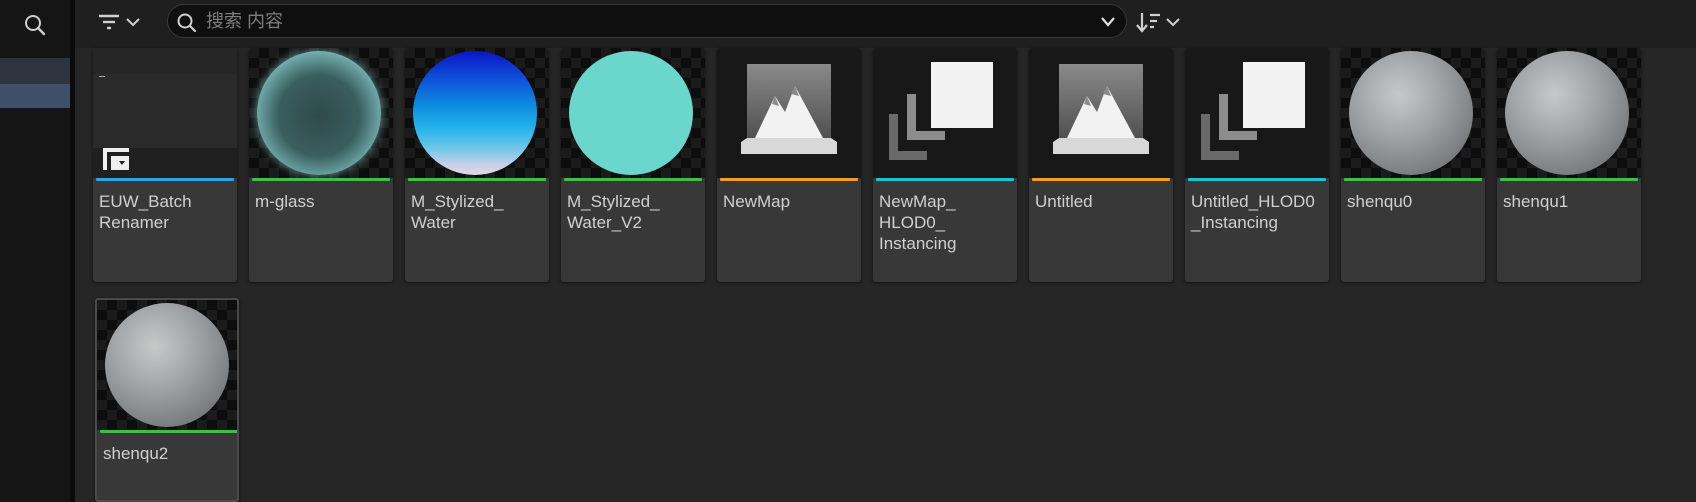 Image resolution: width=1696 pixels, height=502 pixels. What do you see at coordinates (116, 159) in the screenshot?
I see `widget-blueprint-icon` at bounding box center [116, 159].